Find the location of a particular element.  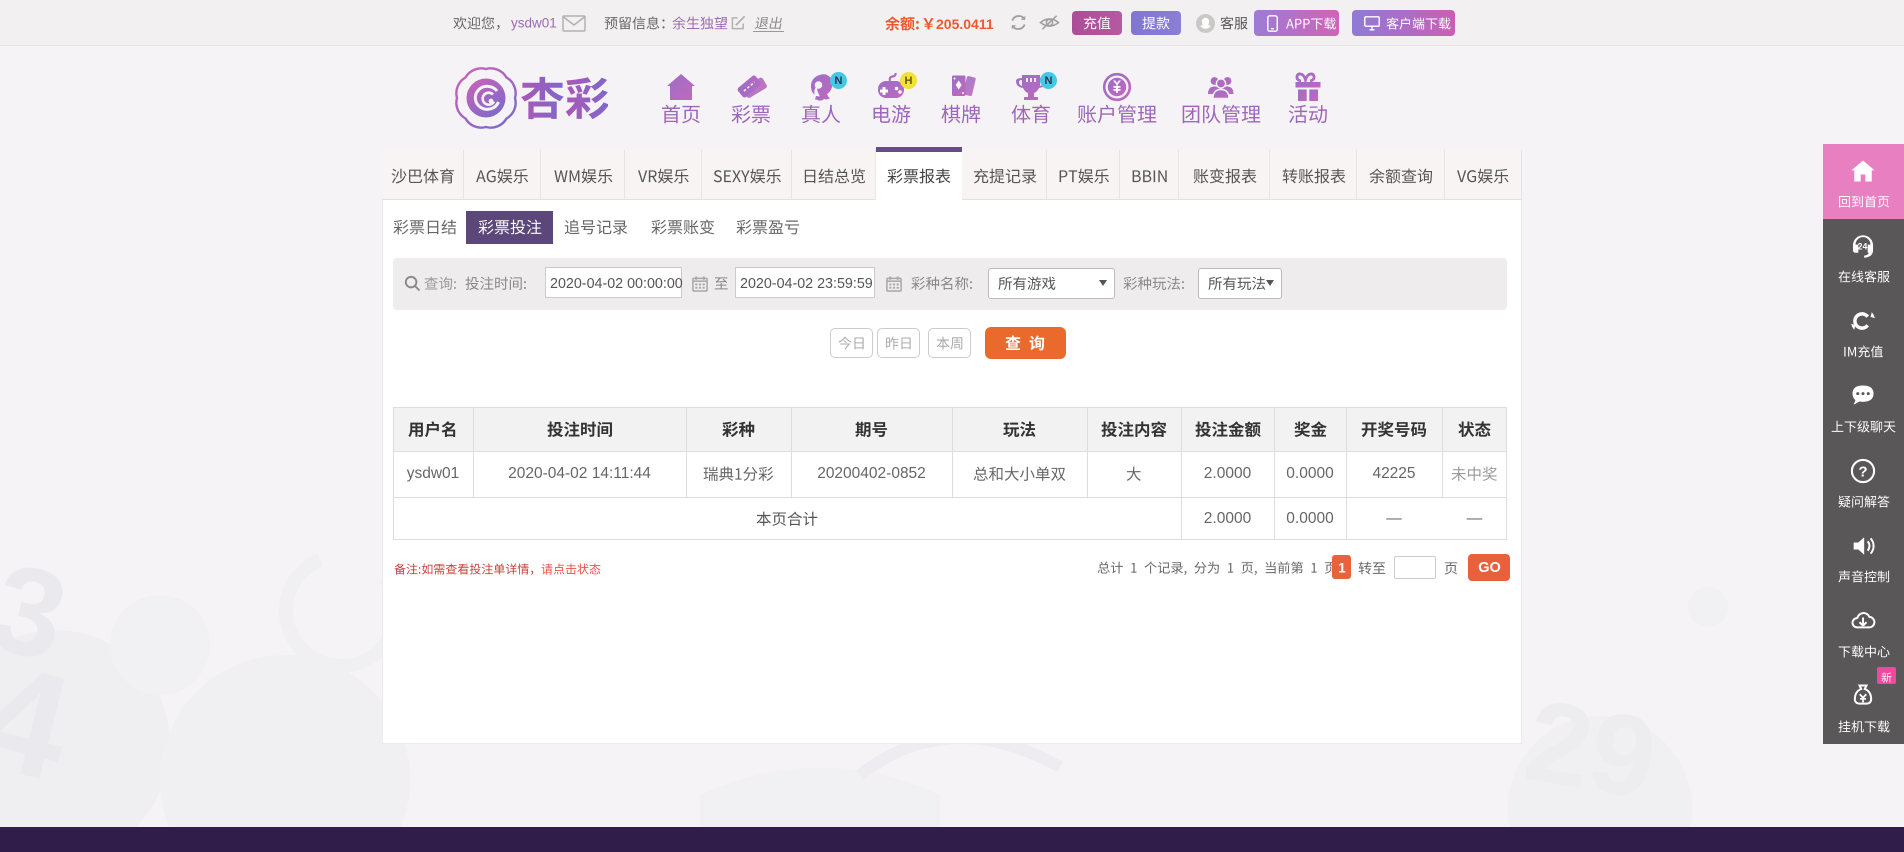

svg-text: 24 is located at coordinates (1863, 247).